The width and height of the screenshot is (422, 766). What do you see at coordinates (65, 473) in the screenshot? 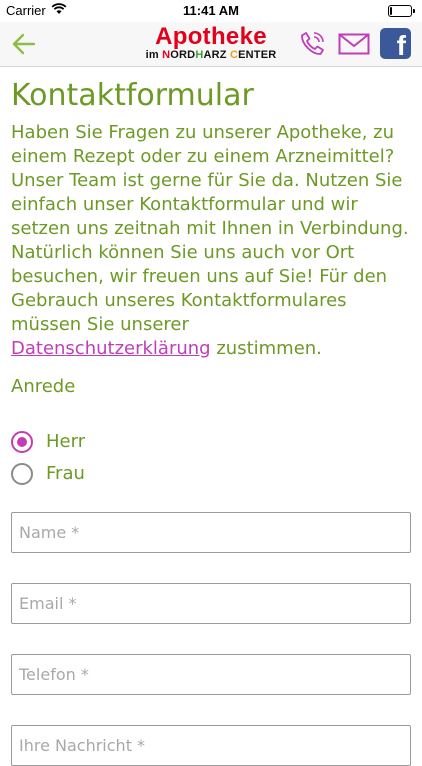
I see `radio-label: Frau` at bounding box center [65, 473].